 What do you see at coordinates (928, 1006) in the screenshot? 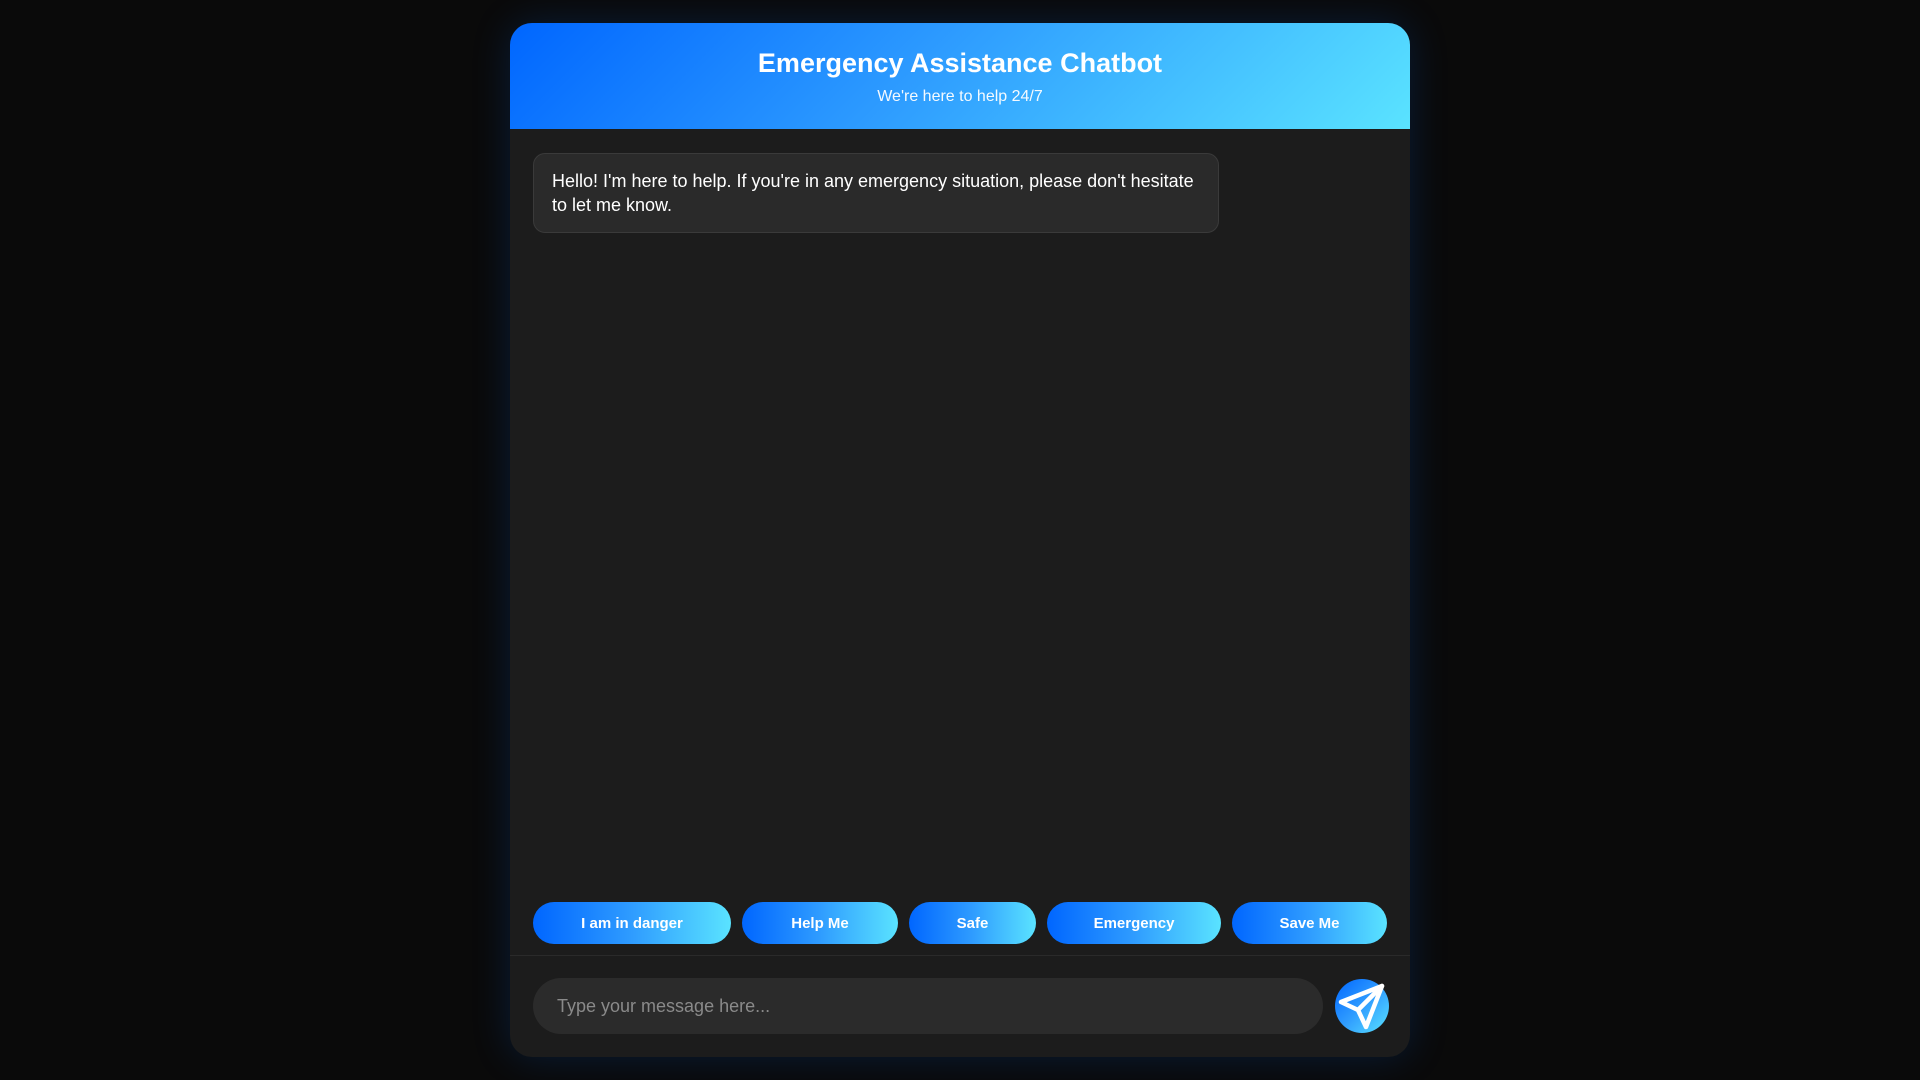
I see `message-input` at bounding box center [928, 1006].